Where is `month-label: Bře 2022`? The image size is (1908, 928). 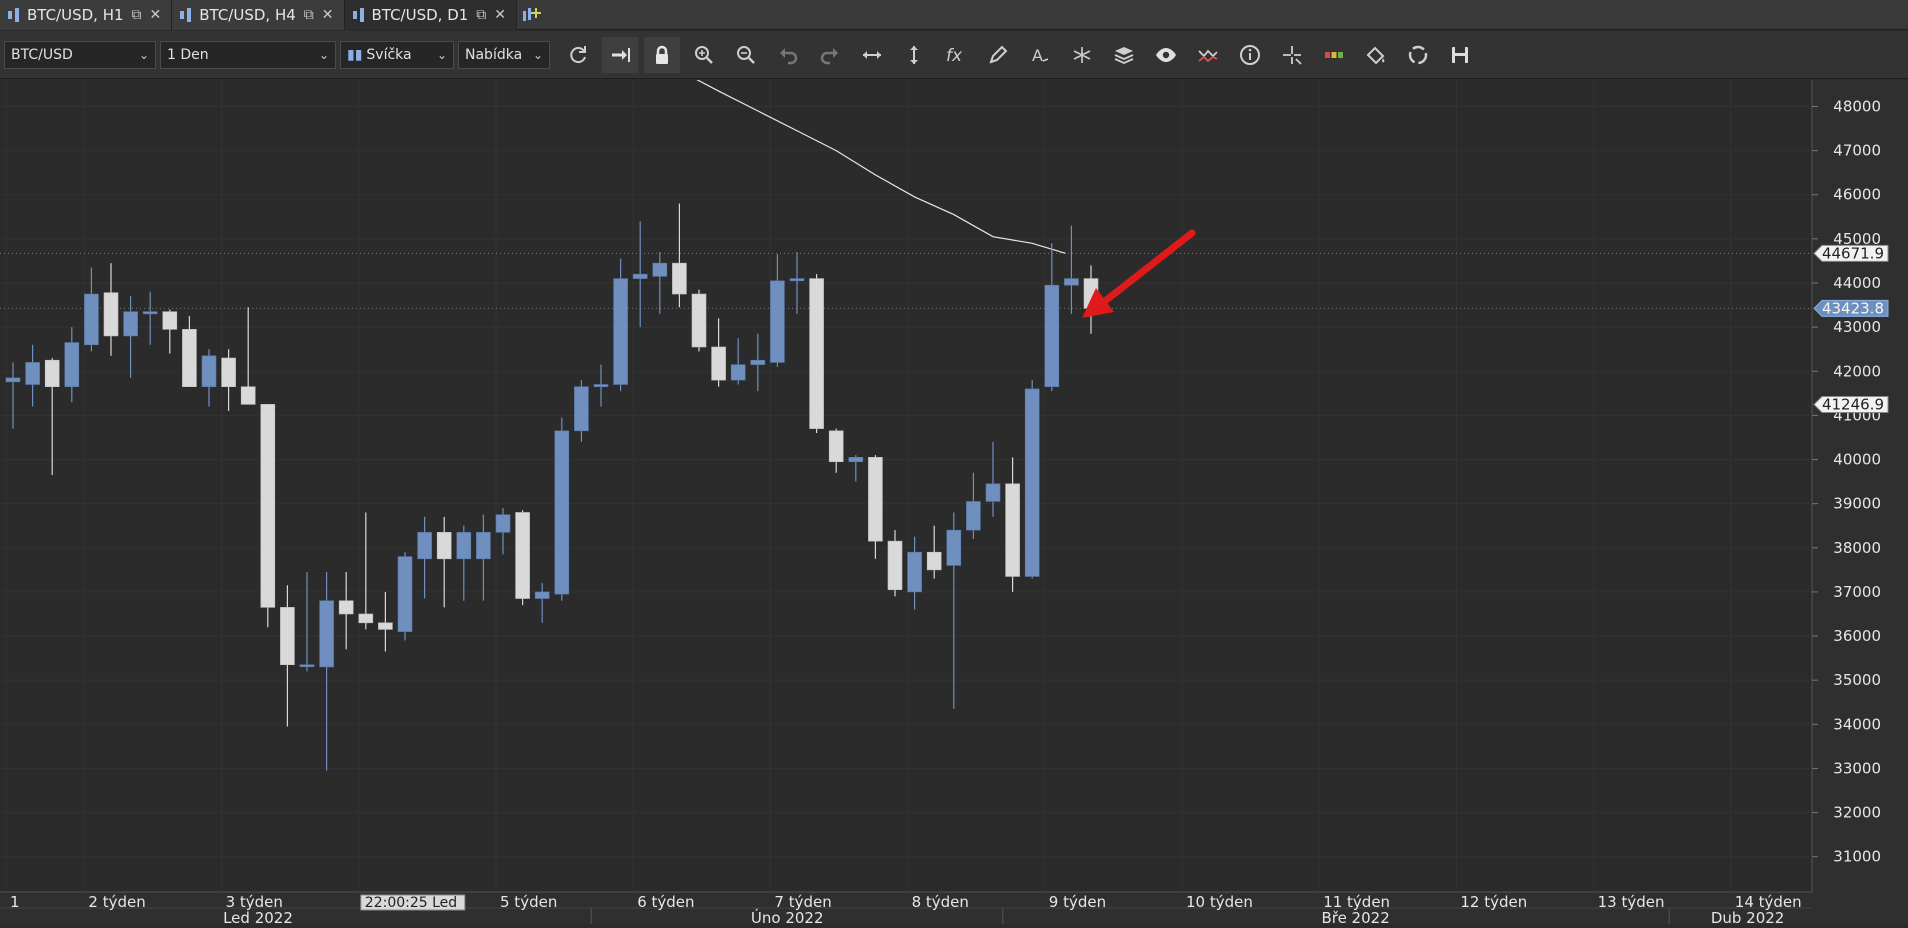
month-label: Bře 2022 is located at coordinates (1355, 916).